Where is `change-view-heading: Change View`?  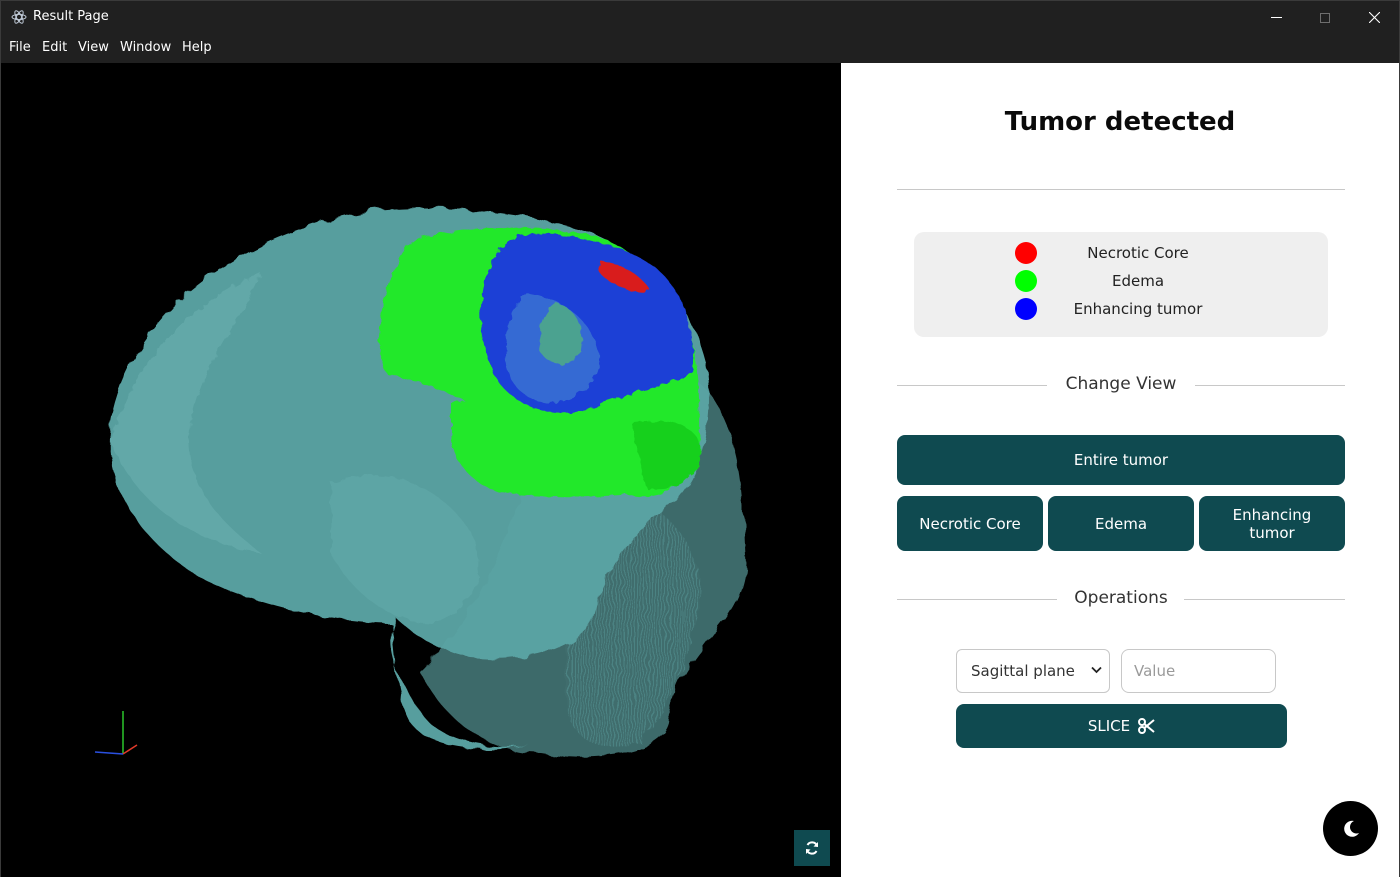
change-view-heading: Change View is located at coordinates (1121, 386).